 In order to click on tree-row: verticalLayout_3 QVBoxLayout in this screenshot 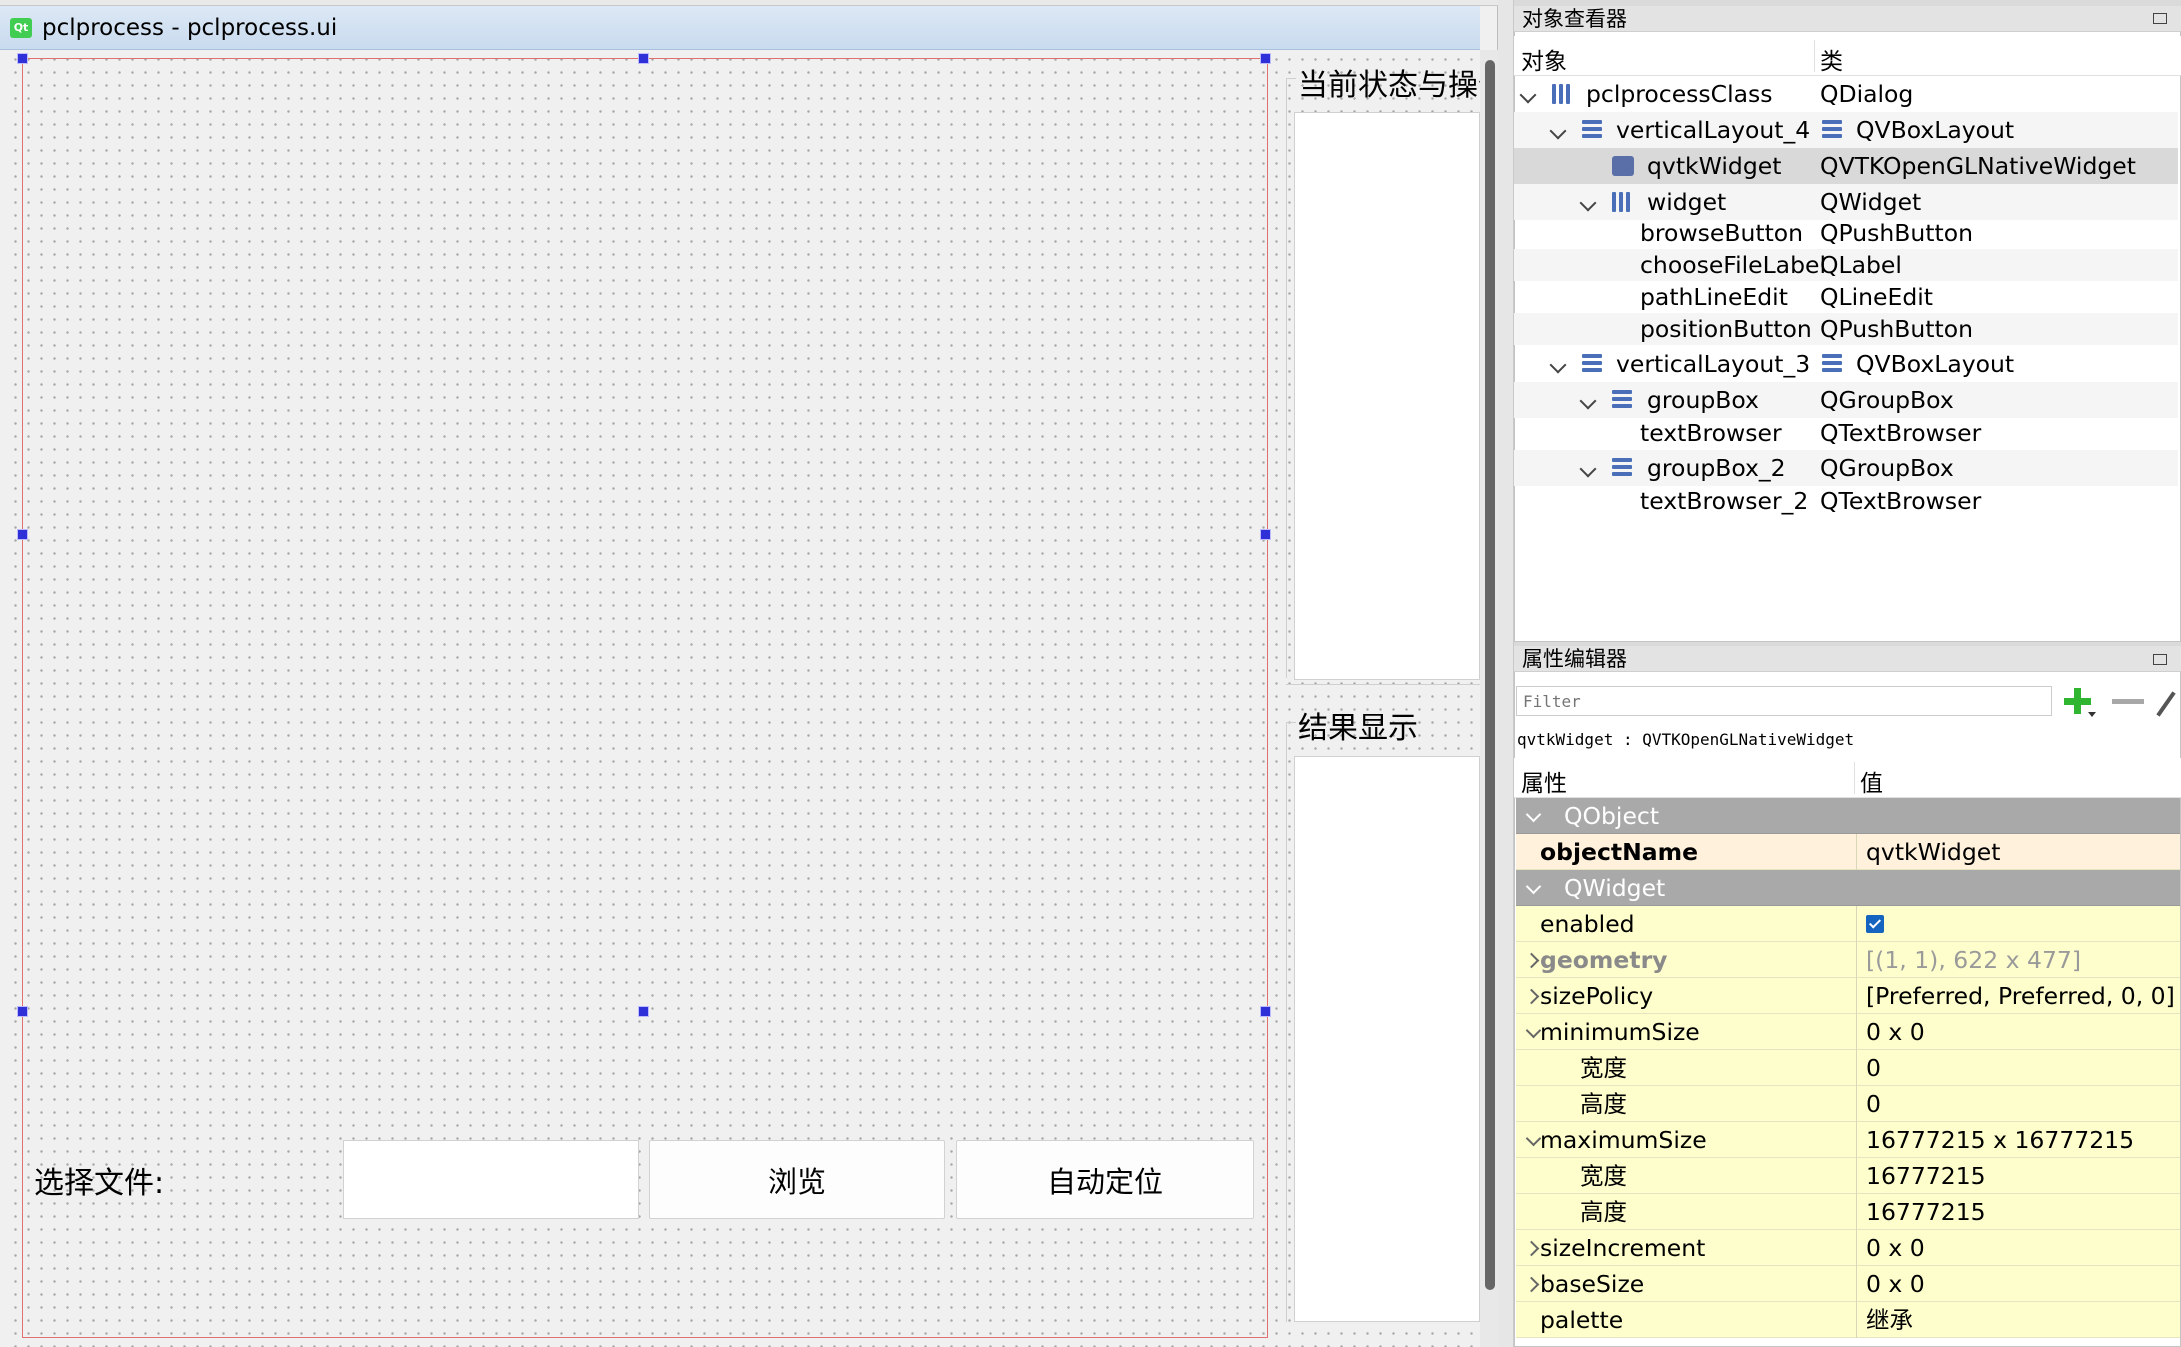, I will do `click(1846, 364)`.